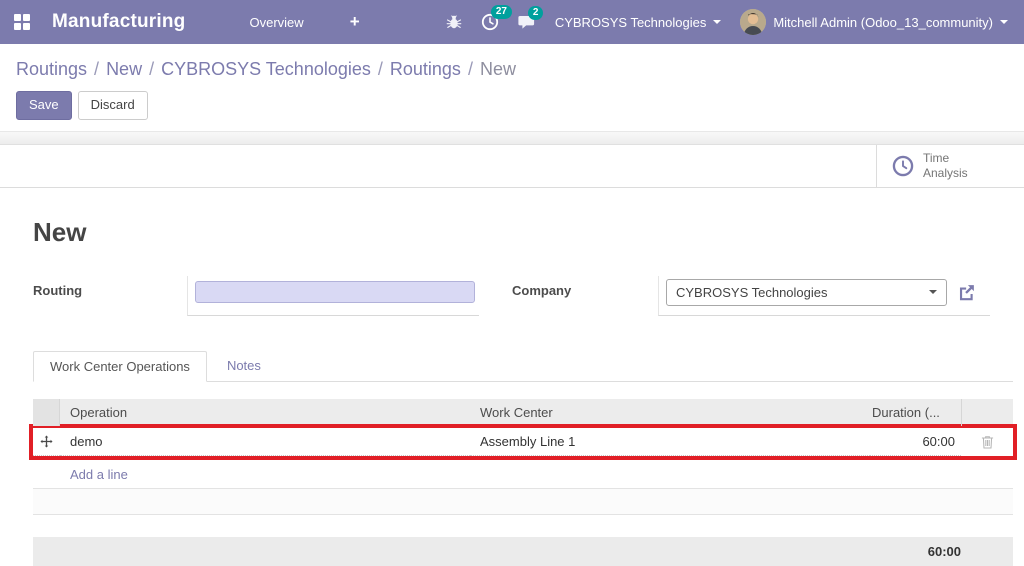 The height and width of the screenshot is (566, 1024). Describe the element at coordinates (523, 474) in the screenshot. I see `add-a-line-link: Add a line` at that location.